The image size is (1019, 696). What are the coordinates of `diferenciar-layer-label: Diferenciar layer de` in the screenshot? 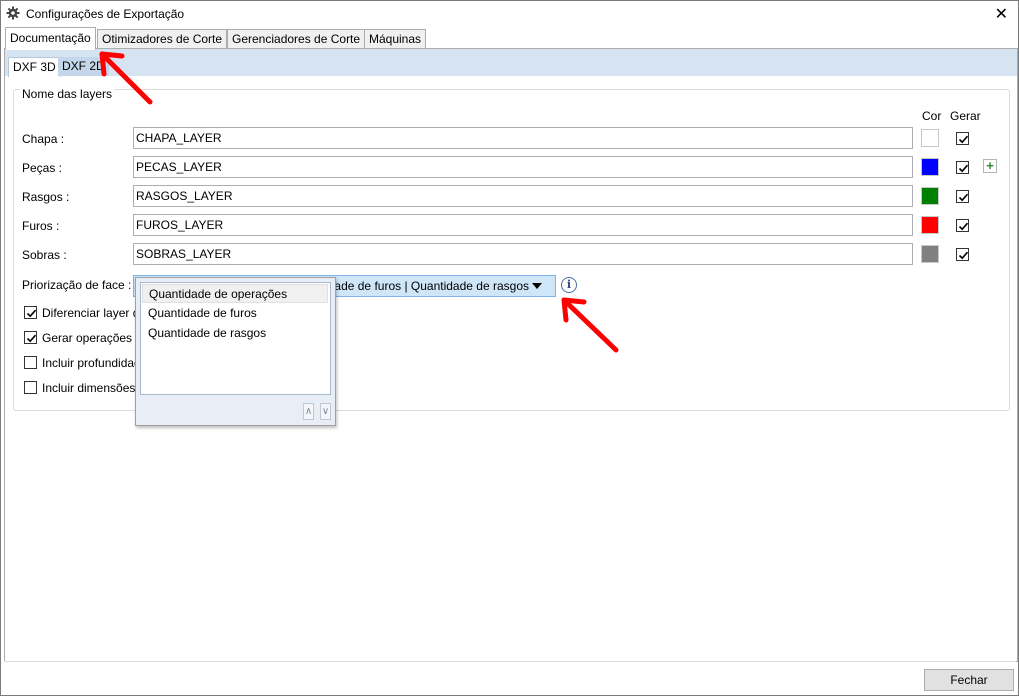 It's located at (94, 313).